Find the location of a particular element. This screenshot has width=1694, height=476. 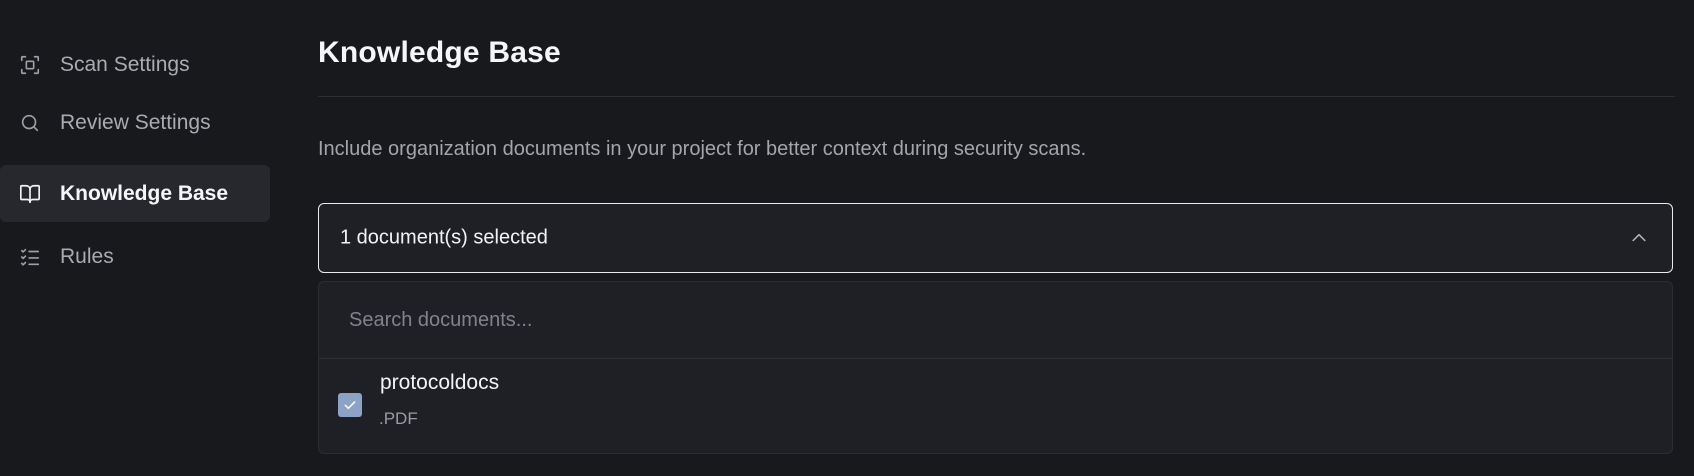

title-divider is located at coordinates (996, 96).